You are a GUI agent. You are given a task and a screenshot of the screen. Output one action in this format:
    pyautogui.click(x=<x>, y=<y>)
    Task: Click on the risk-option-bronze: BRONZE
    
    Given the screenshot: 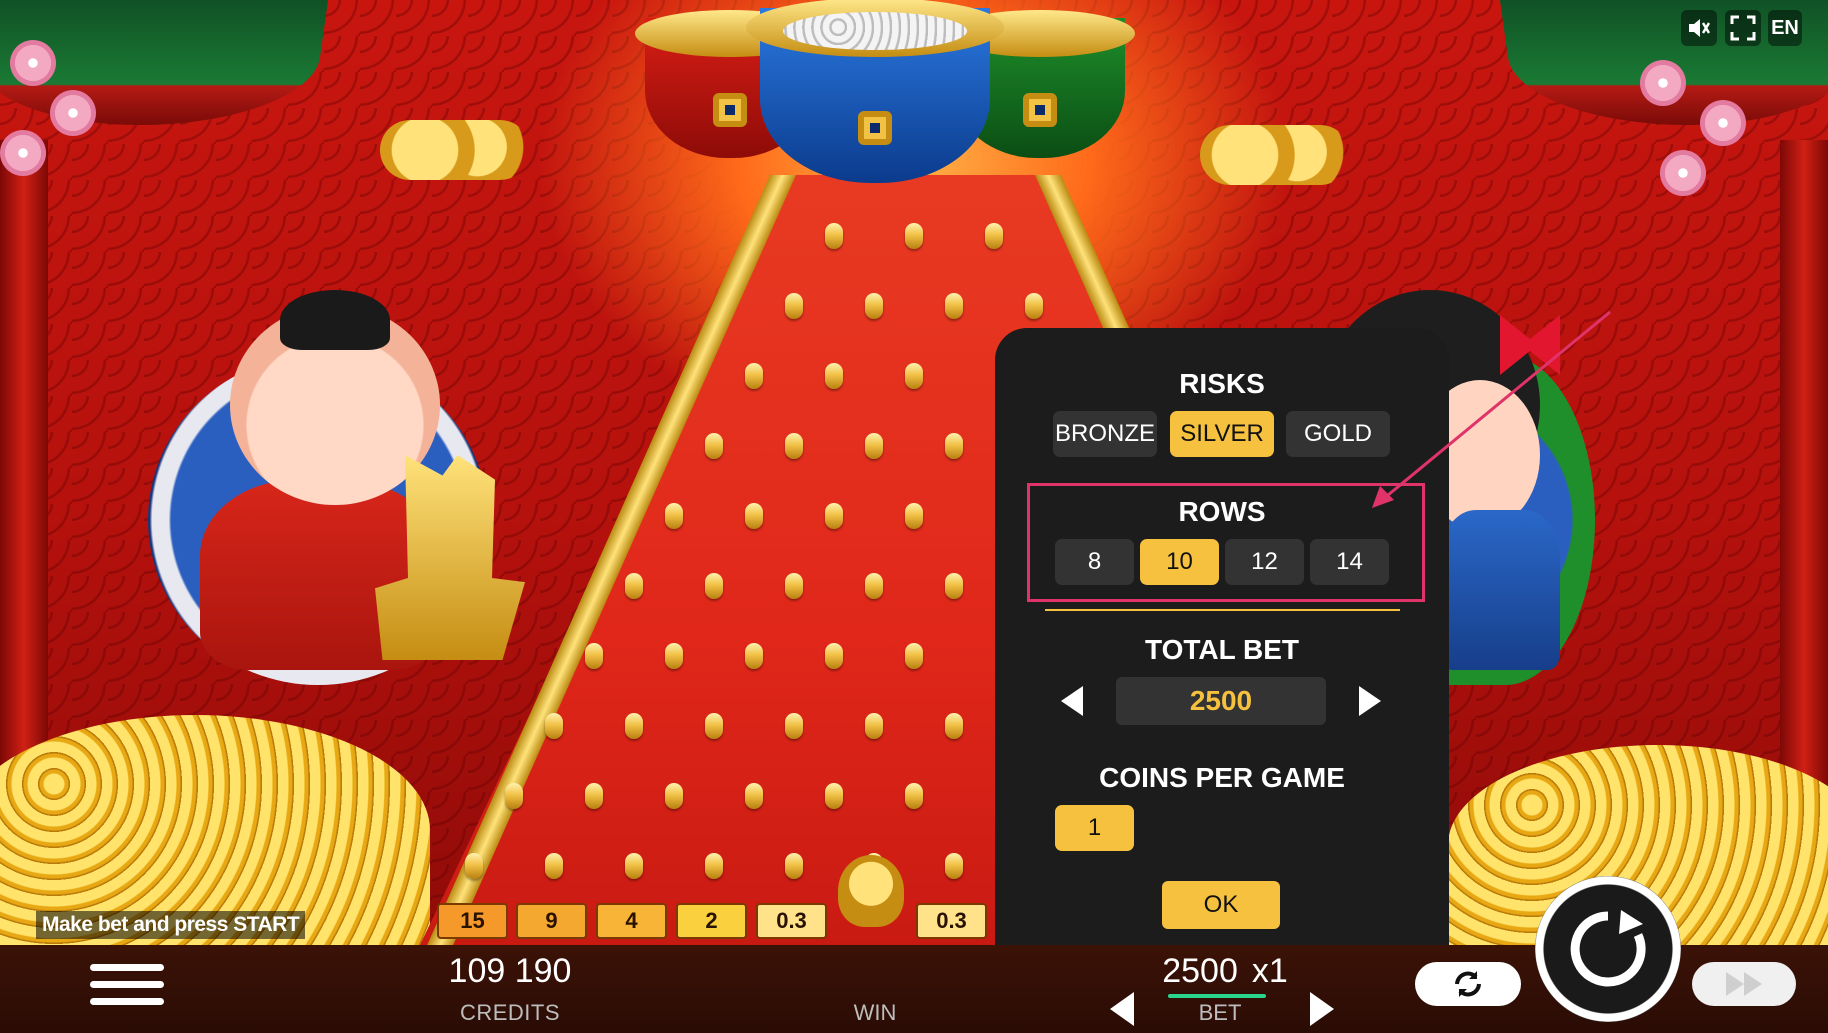 What is the action you would take?
    pyautogui.click(x=1105, y=434)
    